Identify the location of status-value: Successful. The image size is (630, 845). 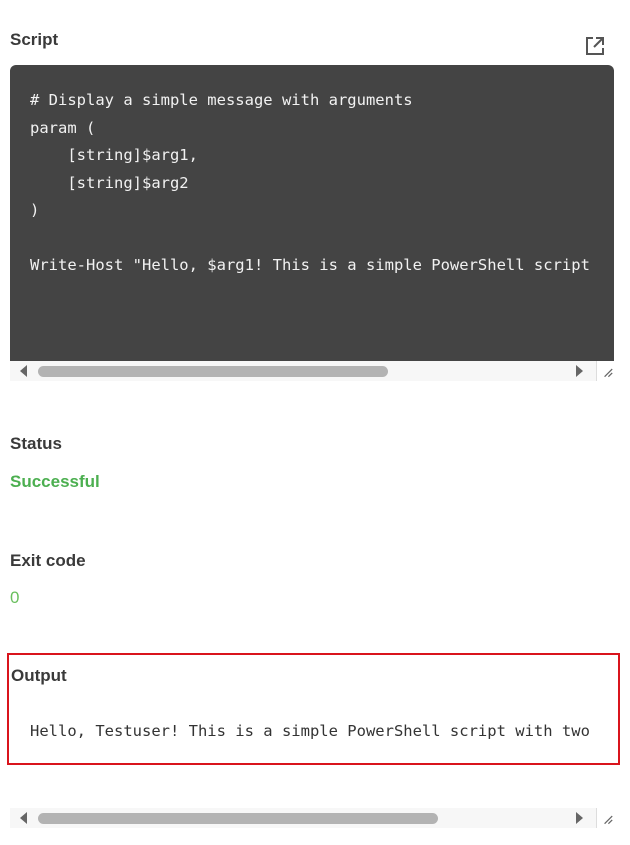
(55, 481).